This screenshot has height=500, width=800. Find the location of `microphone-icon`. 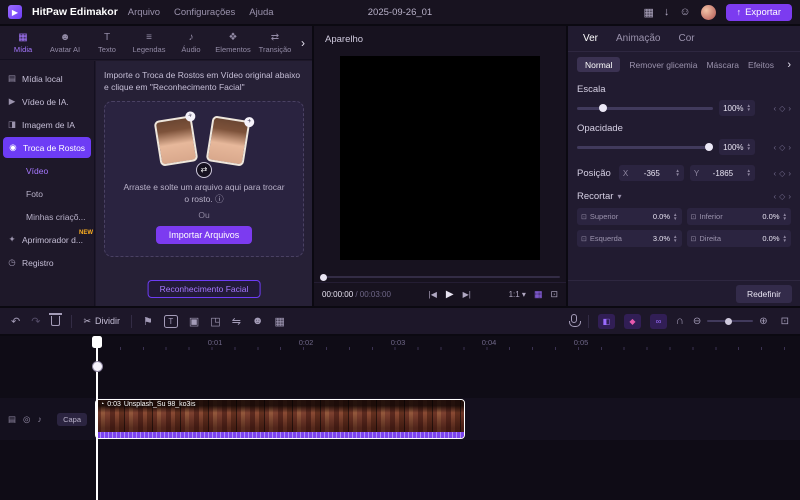

microphone-icon is located at coordinates (574, 320).